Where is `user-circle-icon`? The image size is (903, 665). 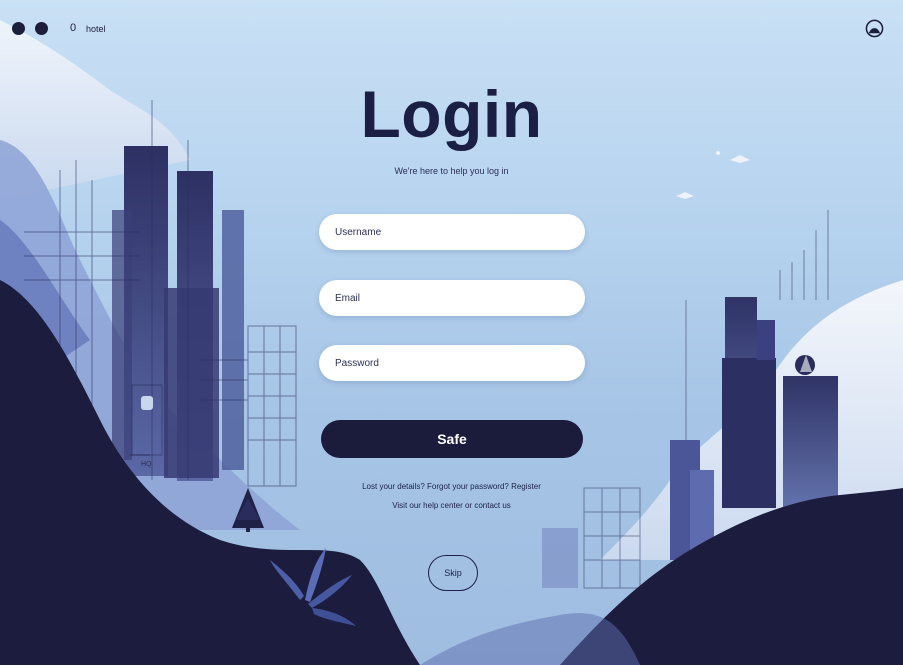
user-circle-icon is located at coordinates (874, 28).